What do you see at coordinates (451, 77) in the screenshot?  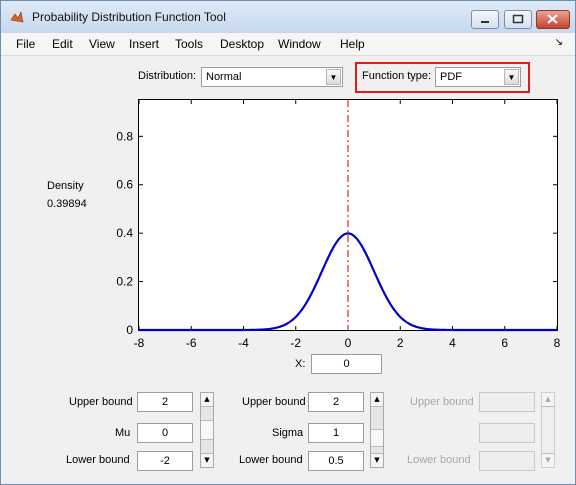 I see `function-type-value: PDF` at bounding box center [451, 77].